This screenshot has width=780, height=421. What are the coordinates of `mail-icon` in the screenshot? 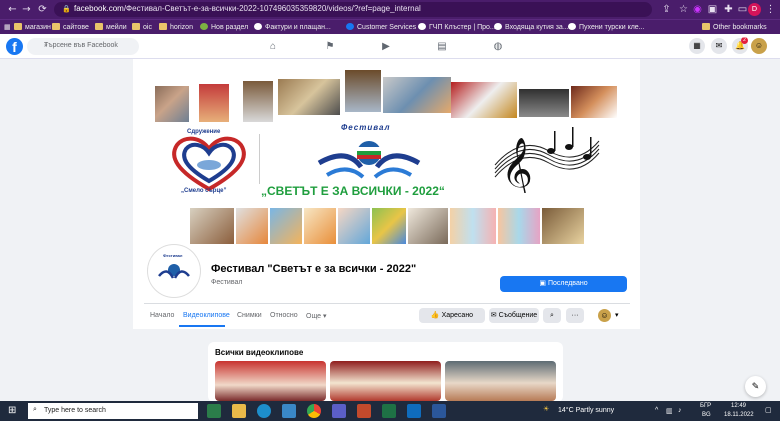 It's located at (289, 411).